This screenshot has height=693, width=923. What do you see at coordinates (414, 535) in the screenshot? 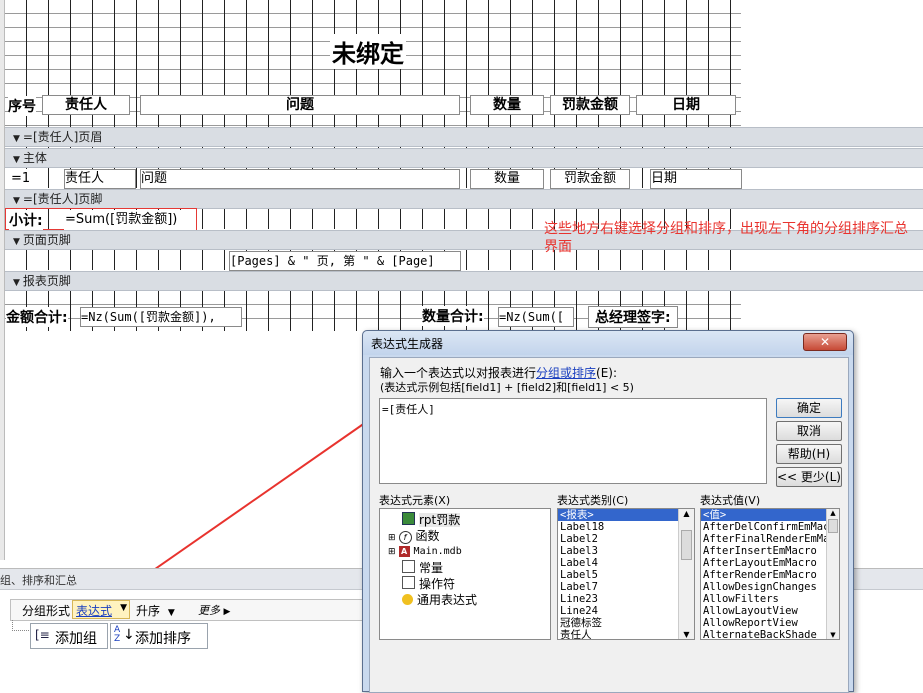
I see `tree-item-functions: ⊞ f 函数` at bounding box center [414, 535].